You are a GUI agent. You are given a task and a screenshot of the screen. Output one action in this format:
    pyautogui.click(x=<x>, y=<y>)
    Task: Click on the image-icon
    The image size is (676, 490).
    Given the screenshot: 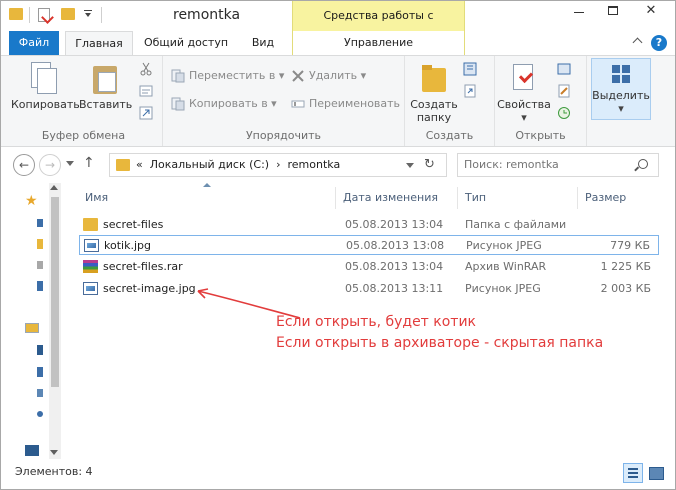 What is the action you would take?
    pyautogui.click(x=90, y=288)
    